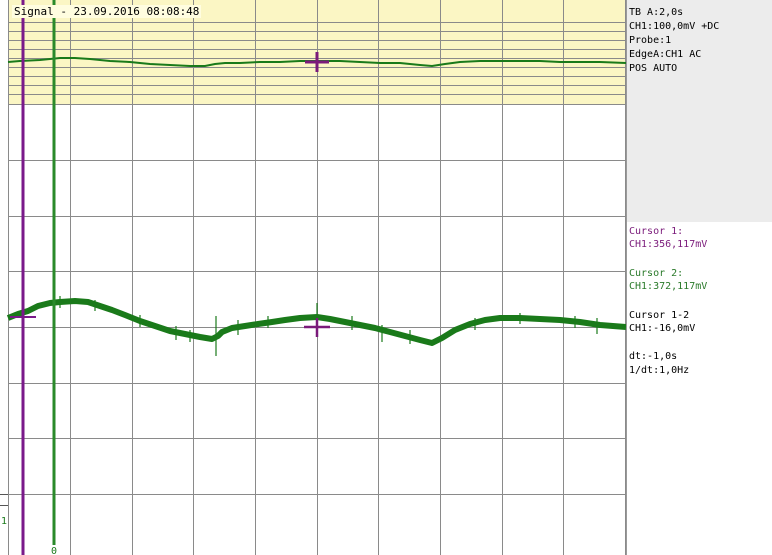 The width and height of the screenshot is (772, 555). I want to click on dt-readout: dt:-1,0s, so click(653, 356).